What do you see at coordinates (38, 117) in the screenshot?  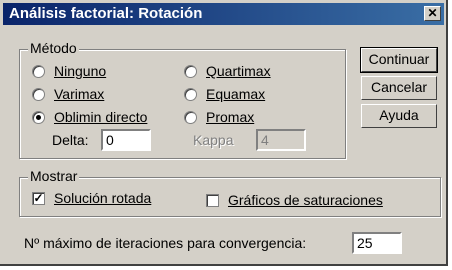 I see `radio-oblimin` at bounding box center [38, 117].